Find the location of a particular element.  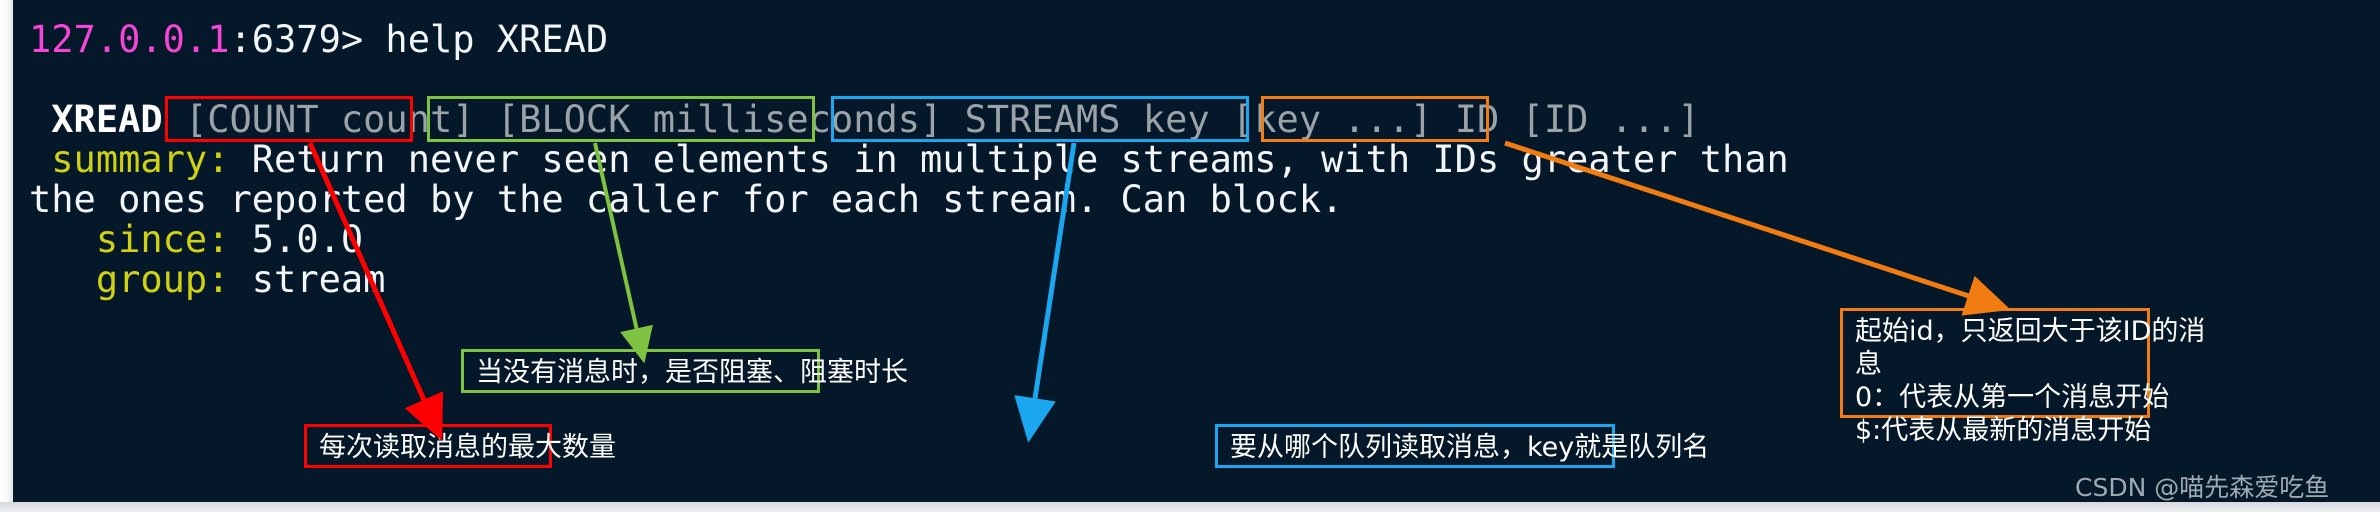

summary-label: summary: is located at coordinates (140, 159).